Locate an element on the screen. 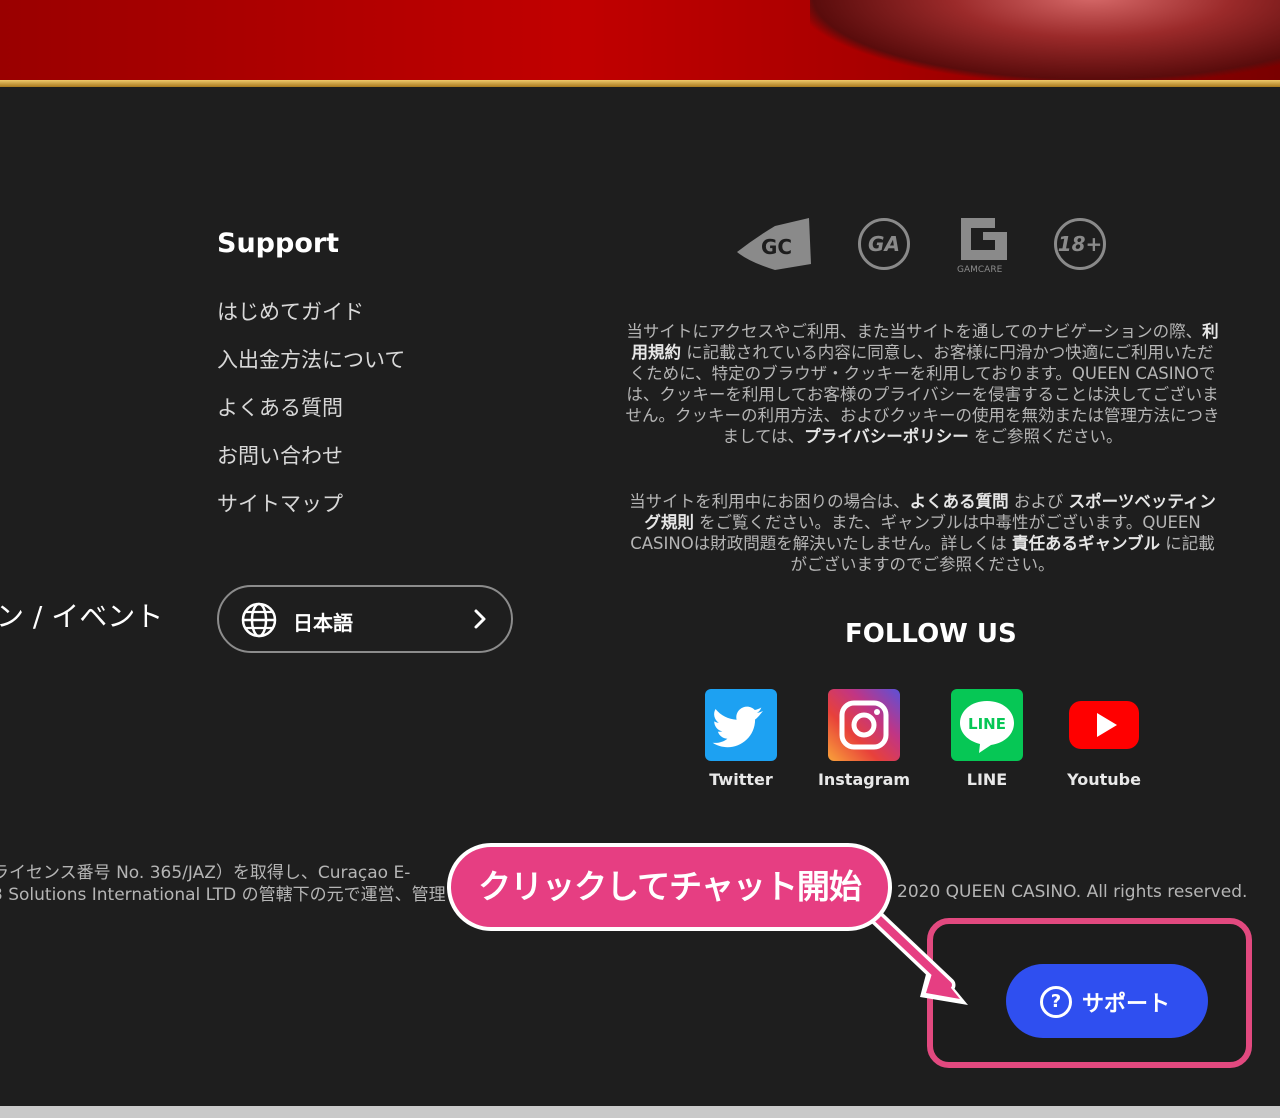 The height and width of the screenshot is (1118, 1280). instagram-icon is located at coordinates (864, 725).